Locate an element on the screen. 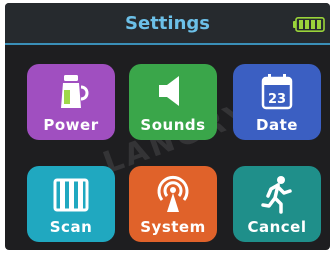 The image size is (335, 254). sounds-button: Sounds is located at coordinates (173, 102).